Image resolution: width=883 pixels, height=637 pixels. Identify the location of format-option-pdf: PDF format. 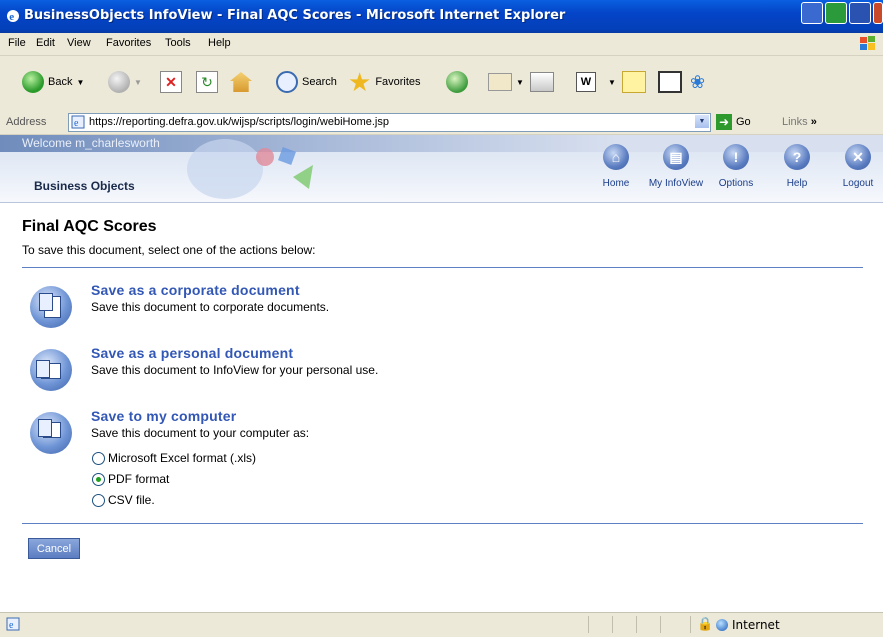
(130, 479).